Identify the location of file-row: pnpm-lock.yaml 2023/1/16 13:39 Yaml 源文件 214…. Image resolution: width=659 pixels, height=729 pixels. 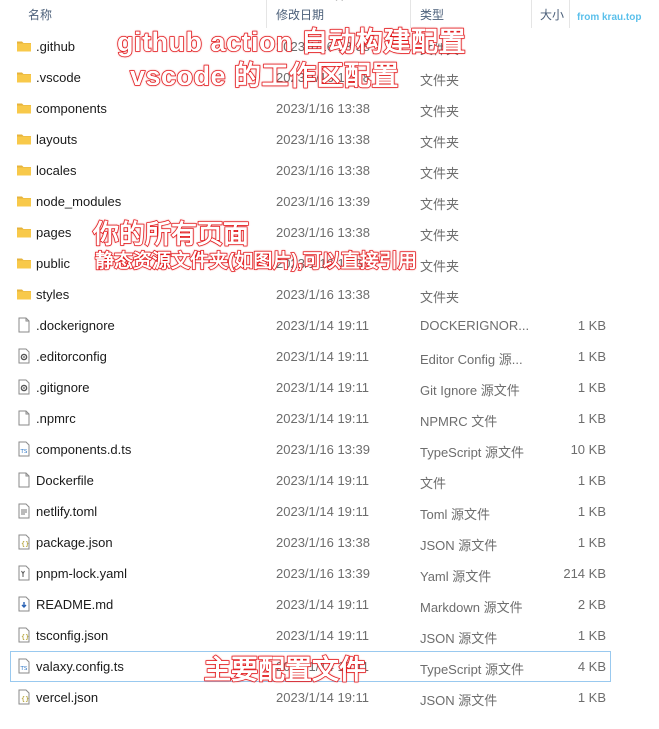
(329, 573).